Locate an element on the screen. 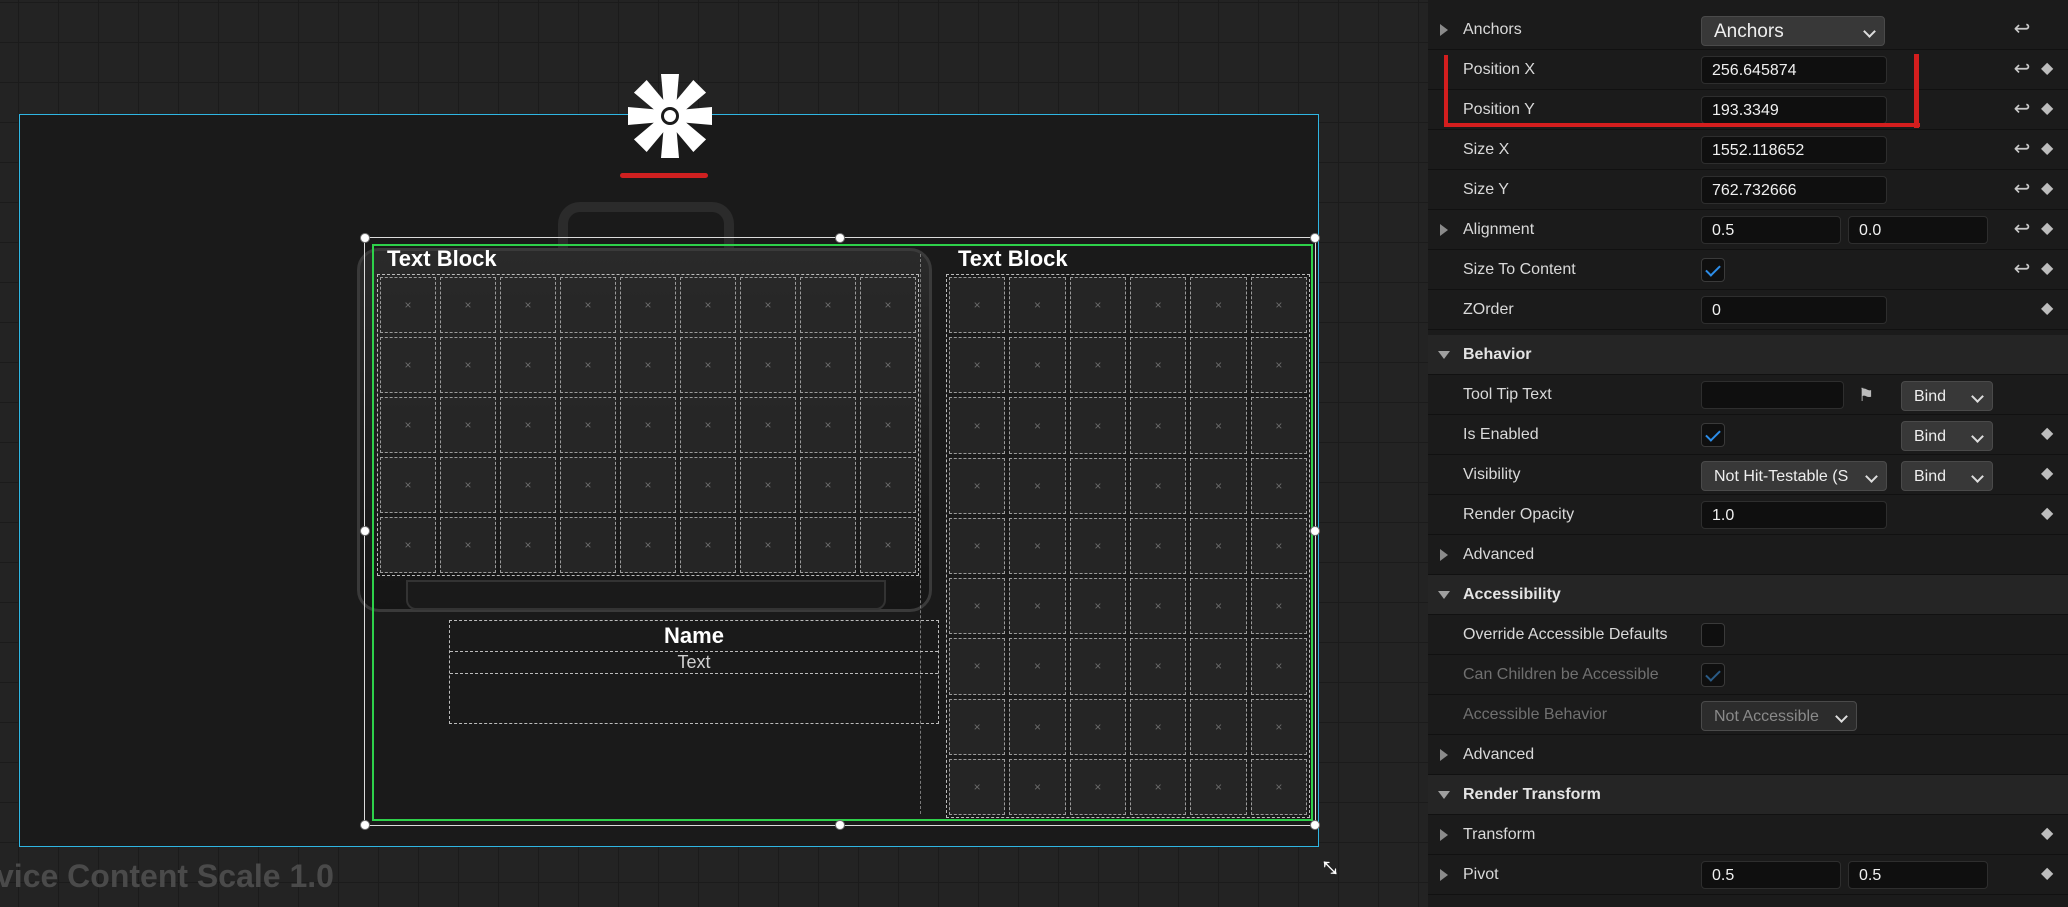 This screenshot has width=2068, height=907. details-row: Size X 1552.118652 ↩ ◆ is located at coordinates (1748, 150).